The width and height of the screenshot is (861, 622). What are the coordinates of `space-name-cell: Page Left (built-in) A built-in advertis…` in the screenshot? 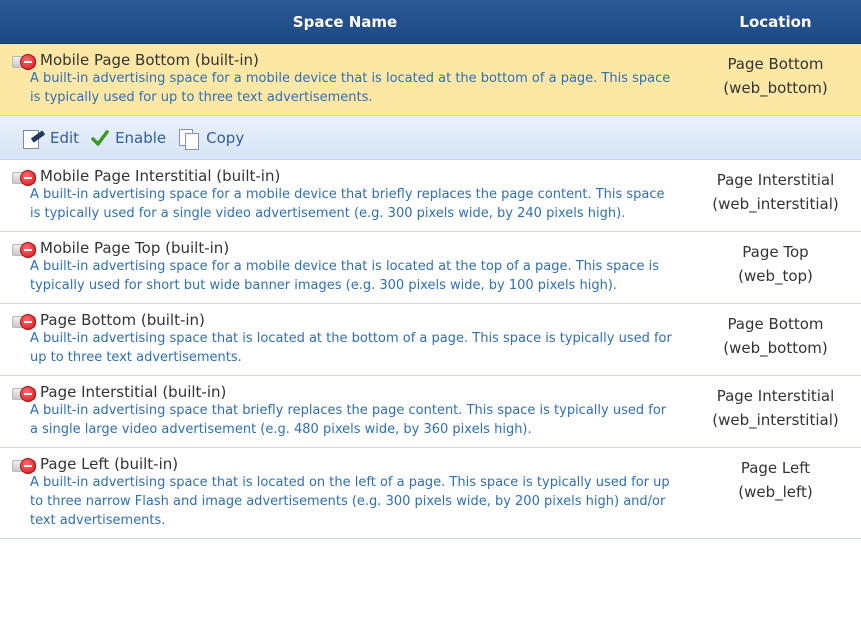 It's located at (345, 493).